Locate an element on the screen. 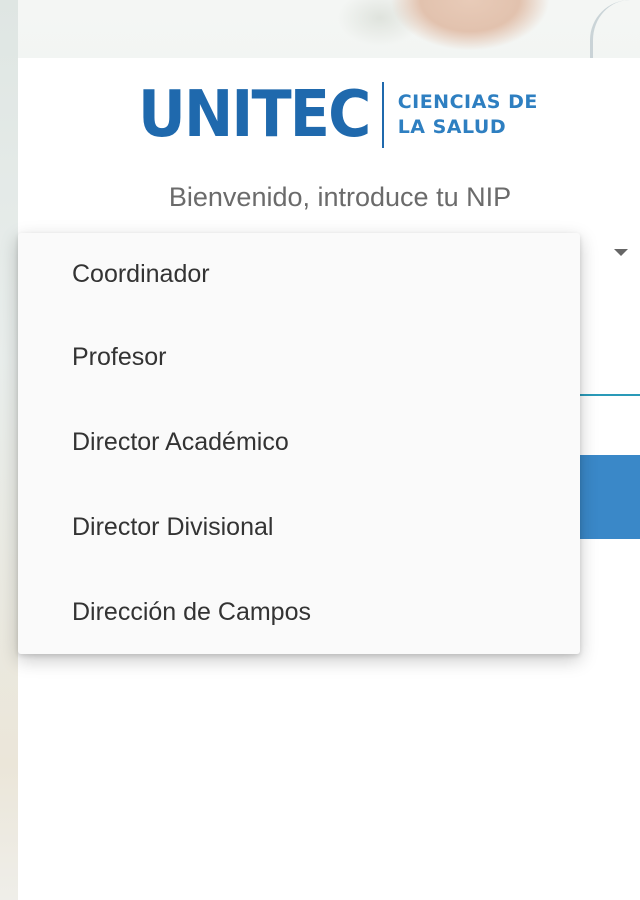  login-button is located at coordinates (609, 497).